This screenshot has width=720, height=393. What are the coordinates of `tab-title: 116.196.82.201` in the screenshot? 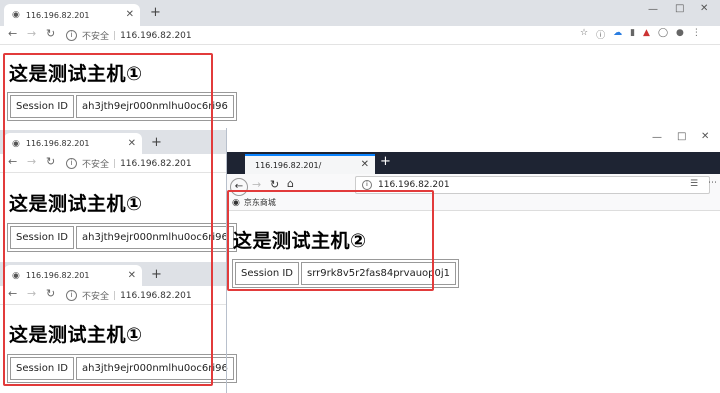 It's located at (57, 15).